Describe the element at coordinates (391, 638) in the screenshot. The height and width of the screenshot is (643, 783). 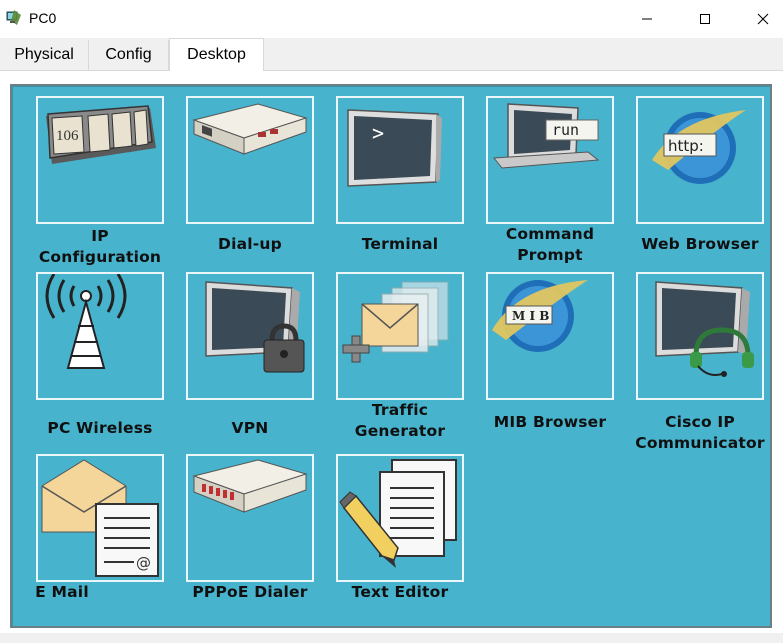
I see `status-strip` at that location.